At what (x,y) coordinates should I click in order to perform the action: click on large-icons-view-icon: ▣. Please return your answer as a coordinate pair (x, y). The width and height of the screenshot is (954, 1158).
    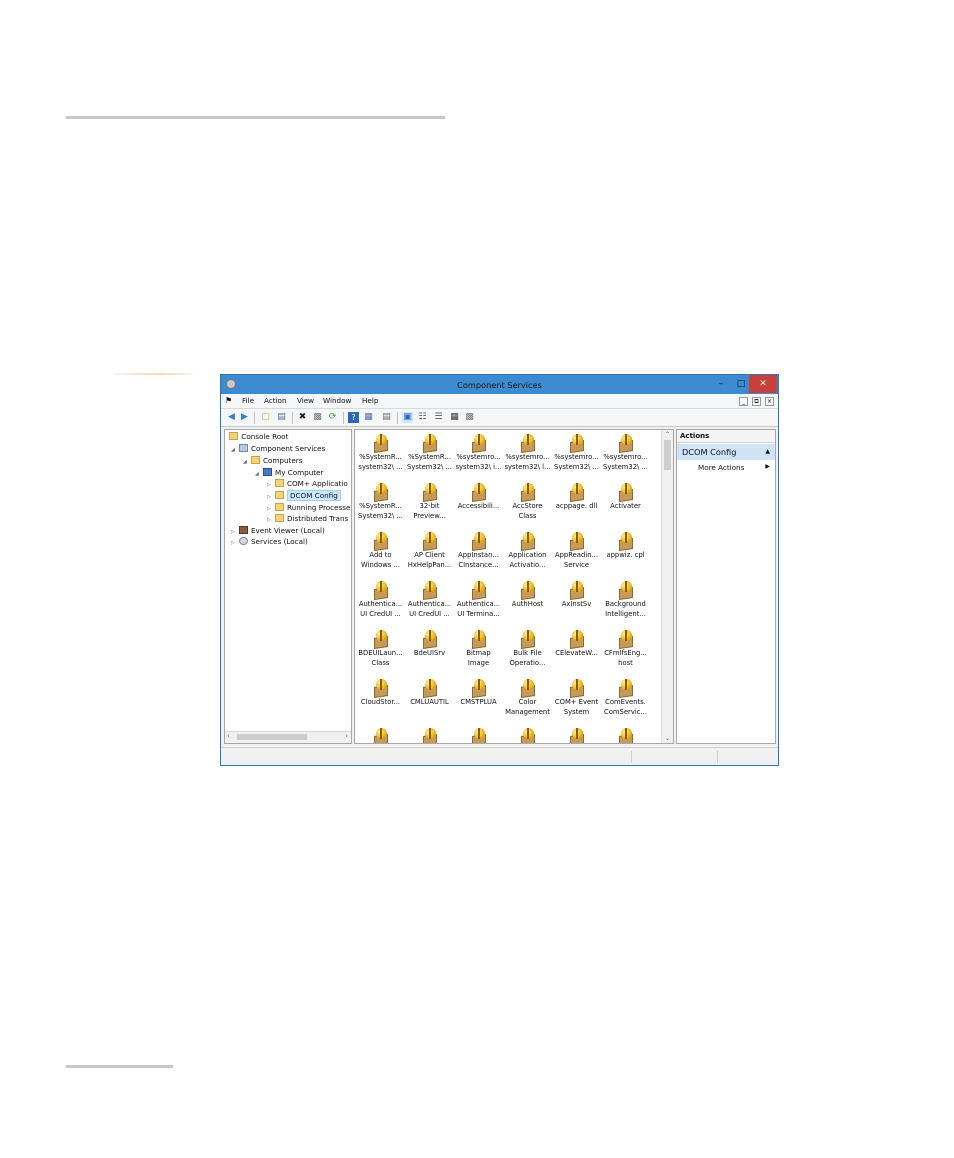
    Looking at the image, I should click on (407, 417).